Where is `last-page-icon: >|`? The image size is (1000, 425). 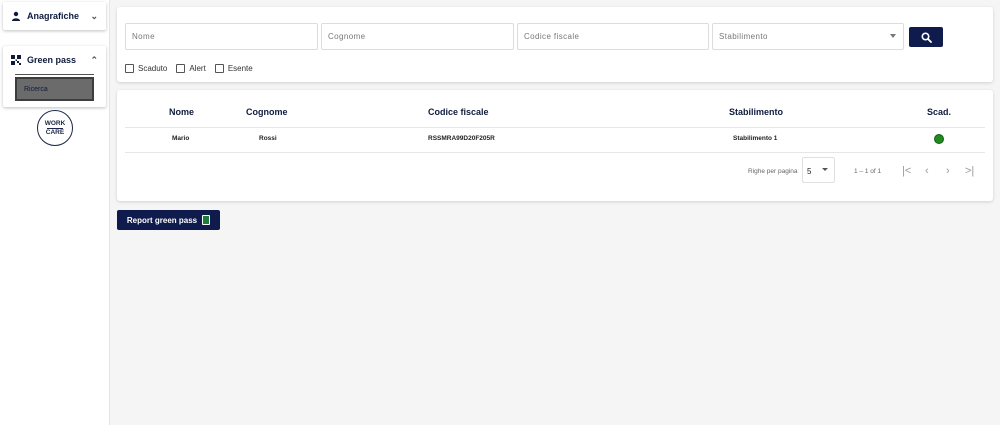
last-page-icon: >| is located at coordinates (969, 171).